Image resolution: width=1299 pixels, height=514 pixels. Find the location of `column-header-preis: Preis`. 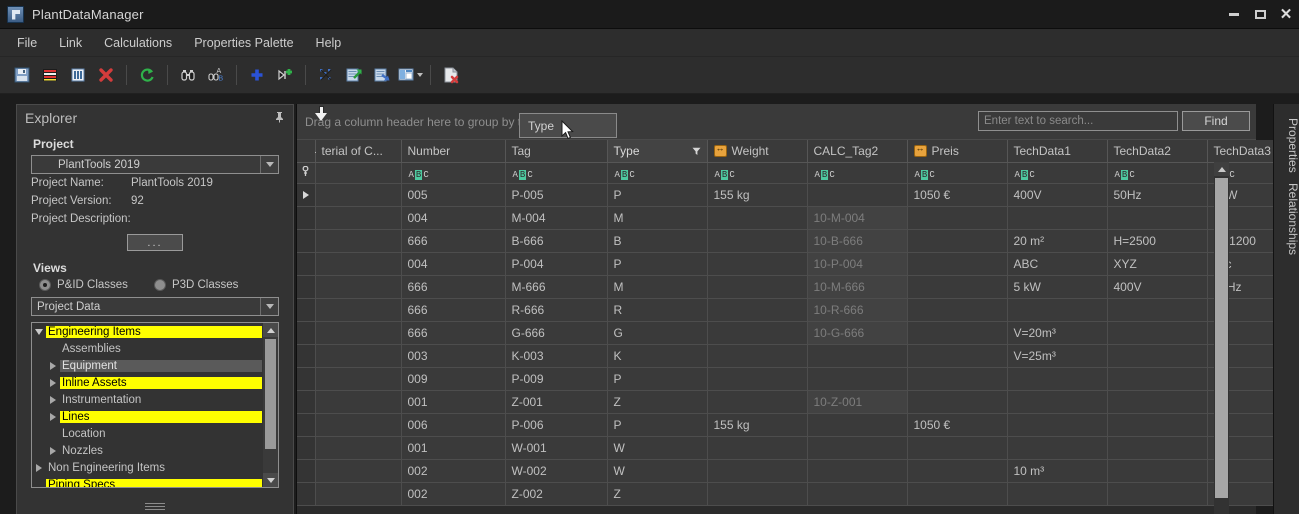

column-header-preis: Preis is located at coordinates (957, 151).